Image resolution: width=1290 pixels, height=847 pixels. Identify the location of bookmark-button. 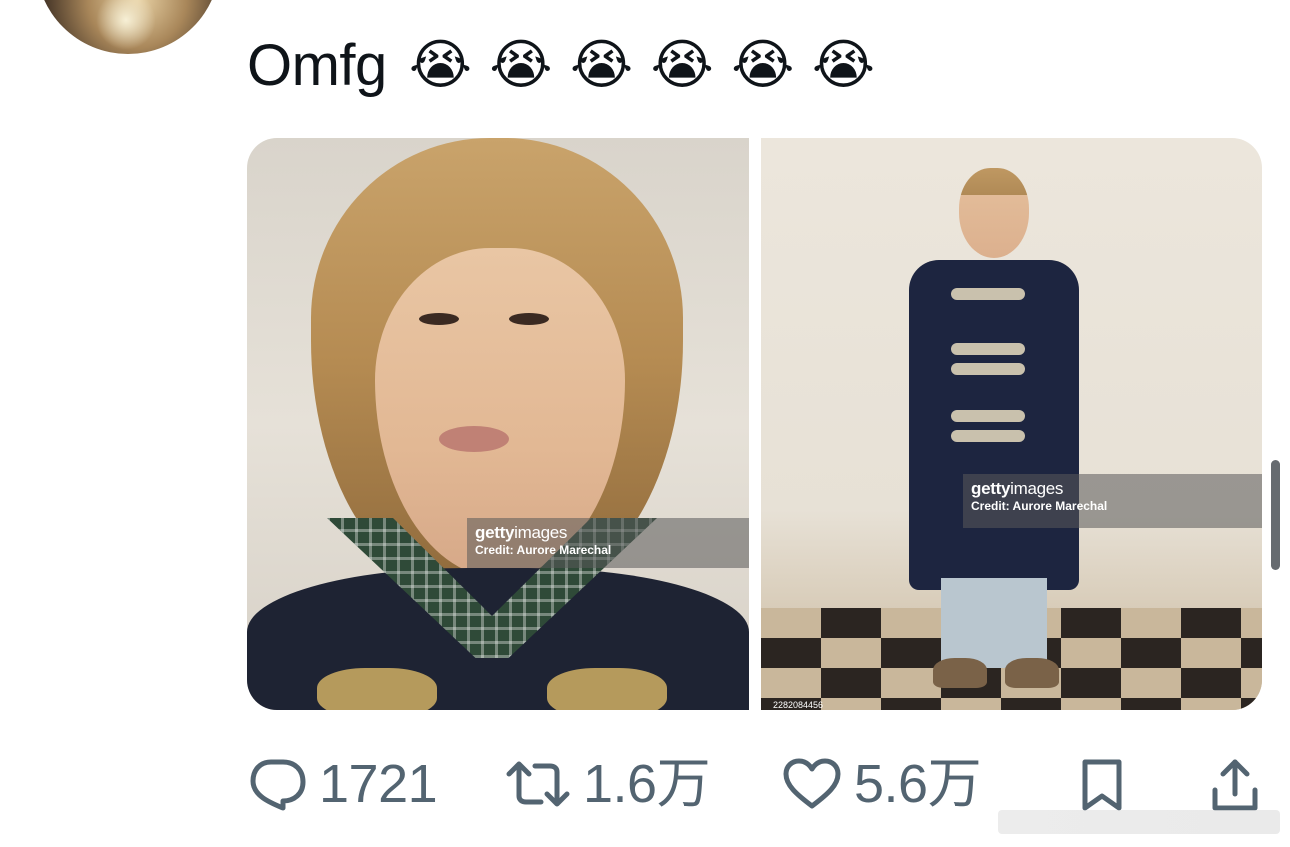
(1102, 784).